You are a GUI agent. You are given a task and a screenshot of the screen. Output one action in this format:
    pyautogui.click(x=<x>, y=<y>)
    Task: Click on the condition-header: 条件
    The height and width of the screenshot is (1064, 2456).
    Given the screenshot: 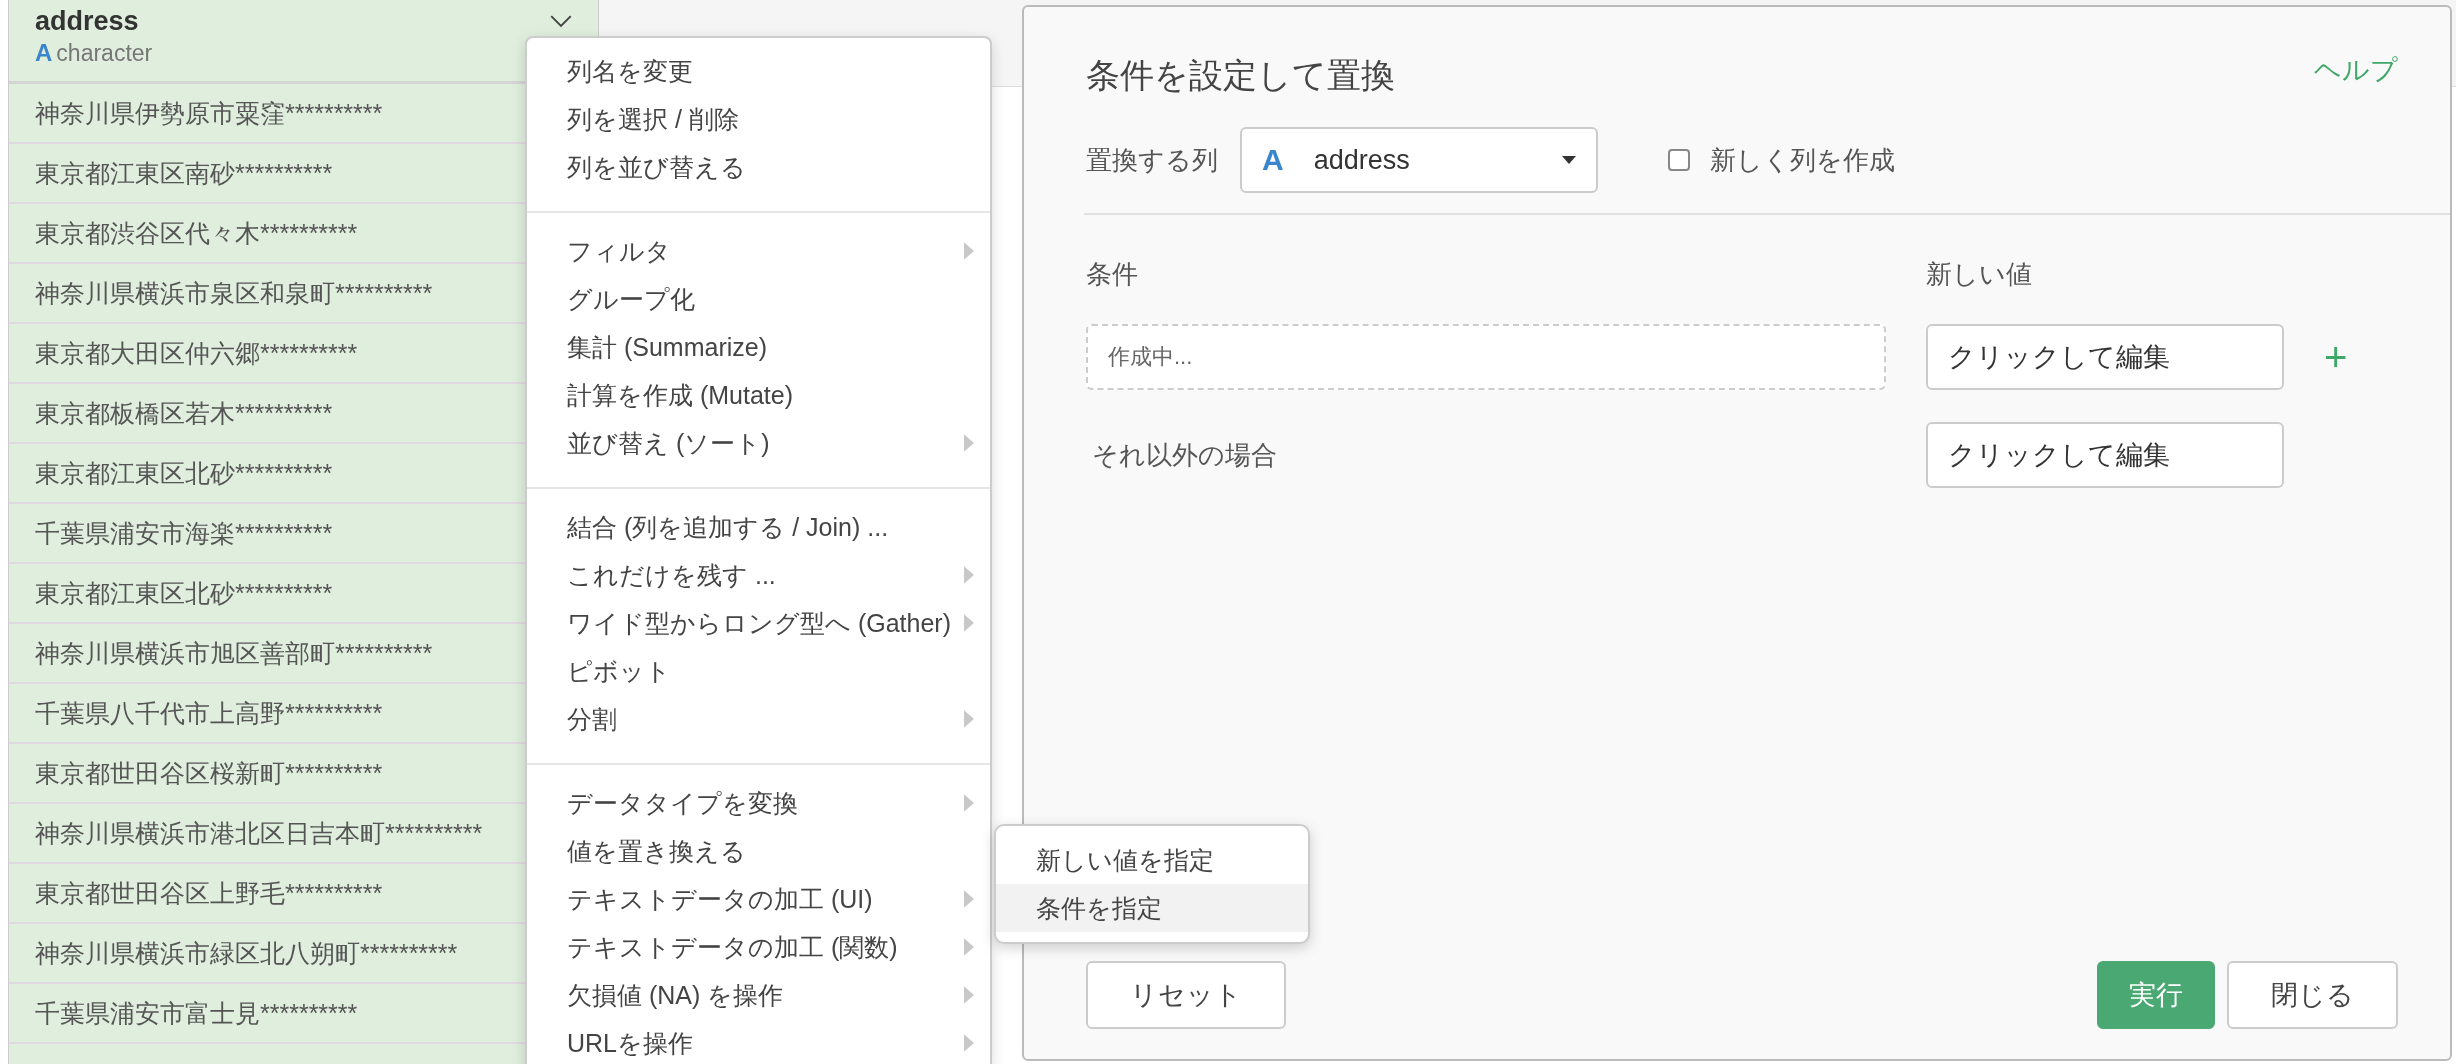 What is the action you would take?
    pyautogui.click(x=1112, y=274)
    